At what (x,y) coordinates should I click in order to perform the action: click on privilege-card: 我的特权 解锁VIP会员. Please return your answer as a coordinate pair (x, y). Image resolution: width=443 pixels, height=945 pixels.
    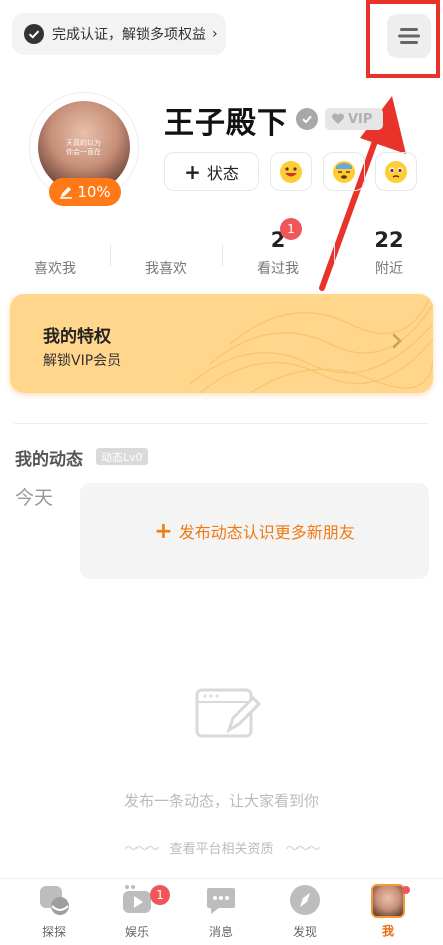
    Looking at the image, I should click on (221, 343).